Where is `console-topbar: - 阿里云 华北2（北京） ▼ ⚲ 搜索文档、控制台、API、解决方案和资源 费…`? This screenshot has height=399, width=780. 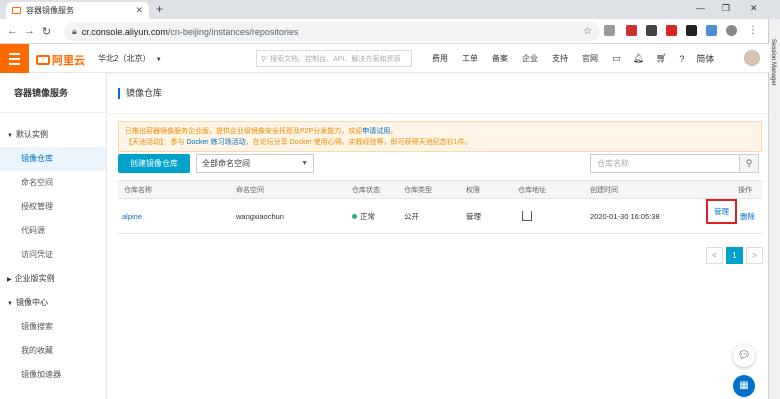
console-topbar: - 阿里云 华北2（北京） ▼ ⚲ 搜索文档、控制台、API、解决方案和资源 费… is located at coordinates (385, 58).